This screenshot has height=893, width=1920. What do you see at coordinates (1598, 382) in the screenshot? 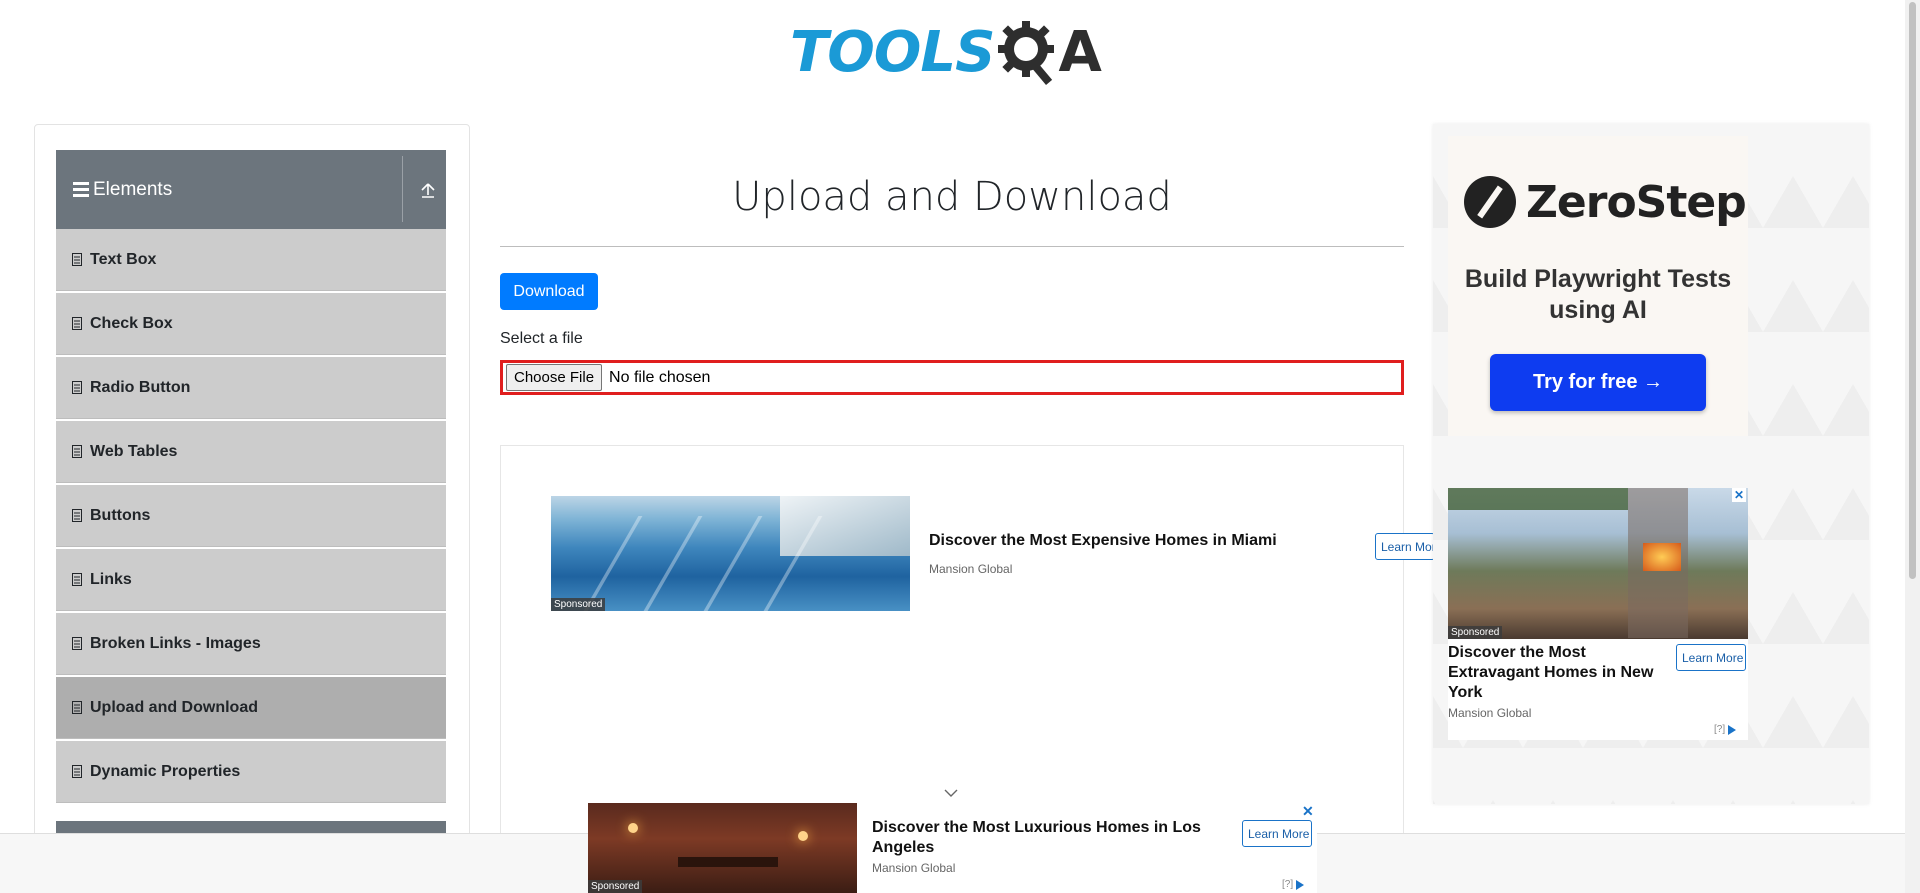
I see `try-for-free-button: Try for free →` at bounding box center [1598, 382].